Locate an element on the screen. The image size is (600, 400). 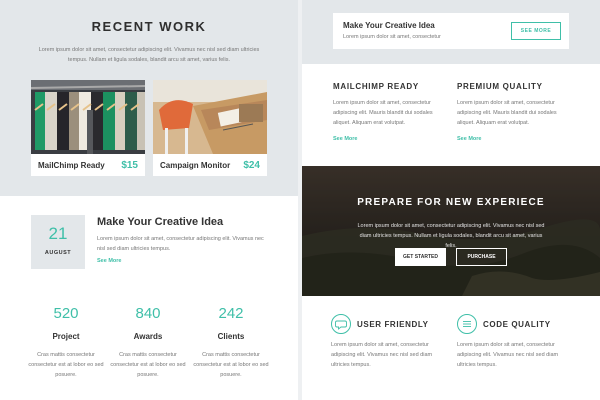
event-see-more-link: See More is located at coordinates (109, 261).